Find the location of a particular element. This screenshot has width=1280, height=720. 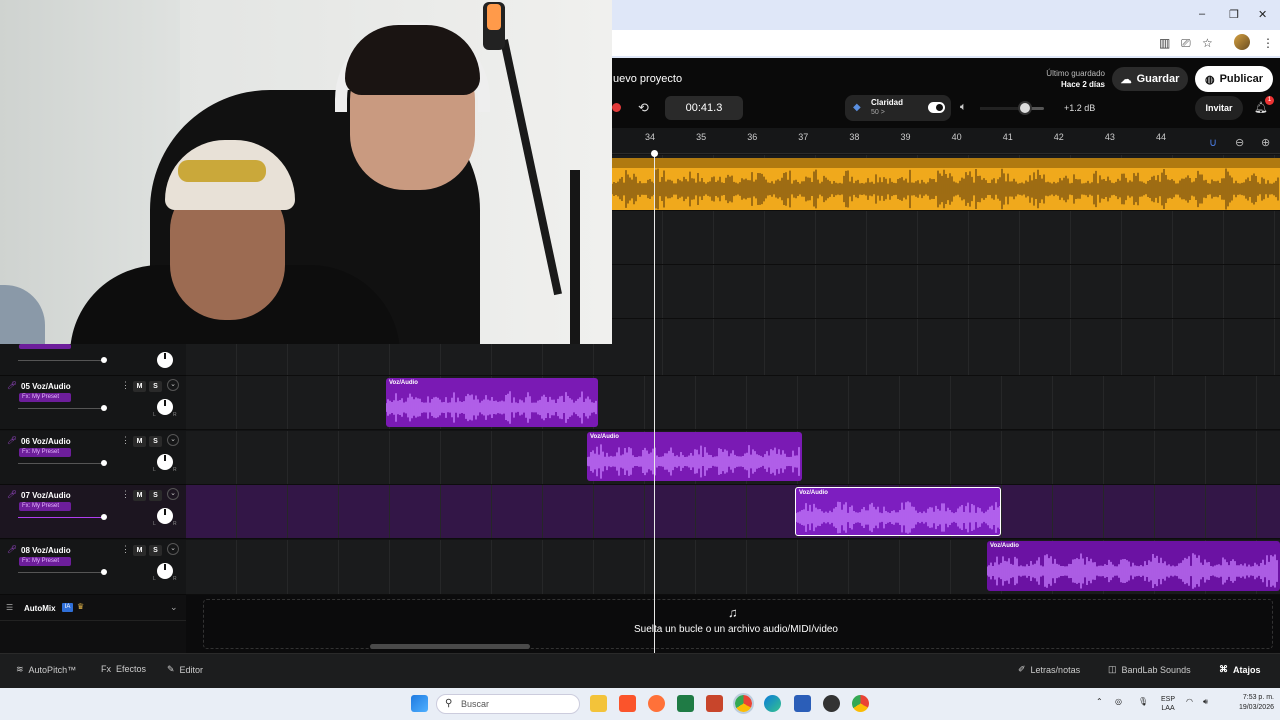

brave-icon is located at coordinates (627, 703).